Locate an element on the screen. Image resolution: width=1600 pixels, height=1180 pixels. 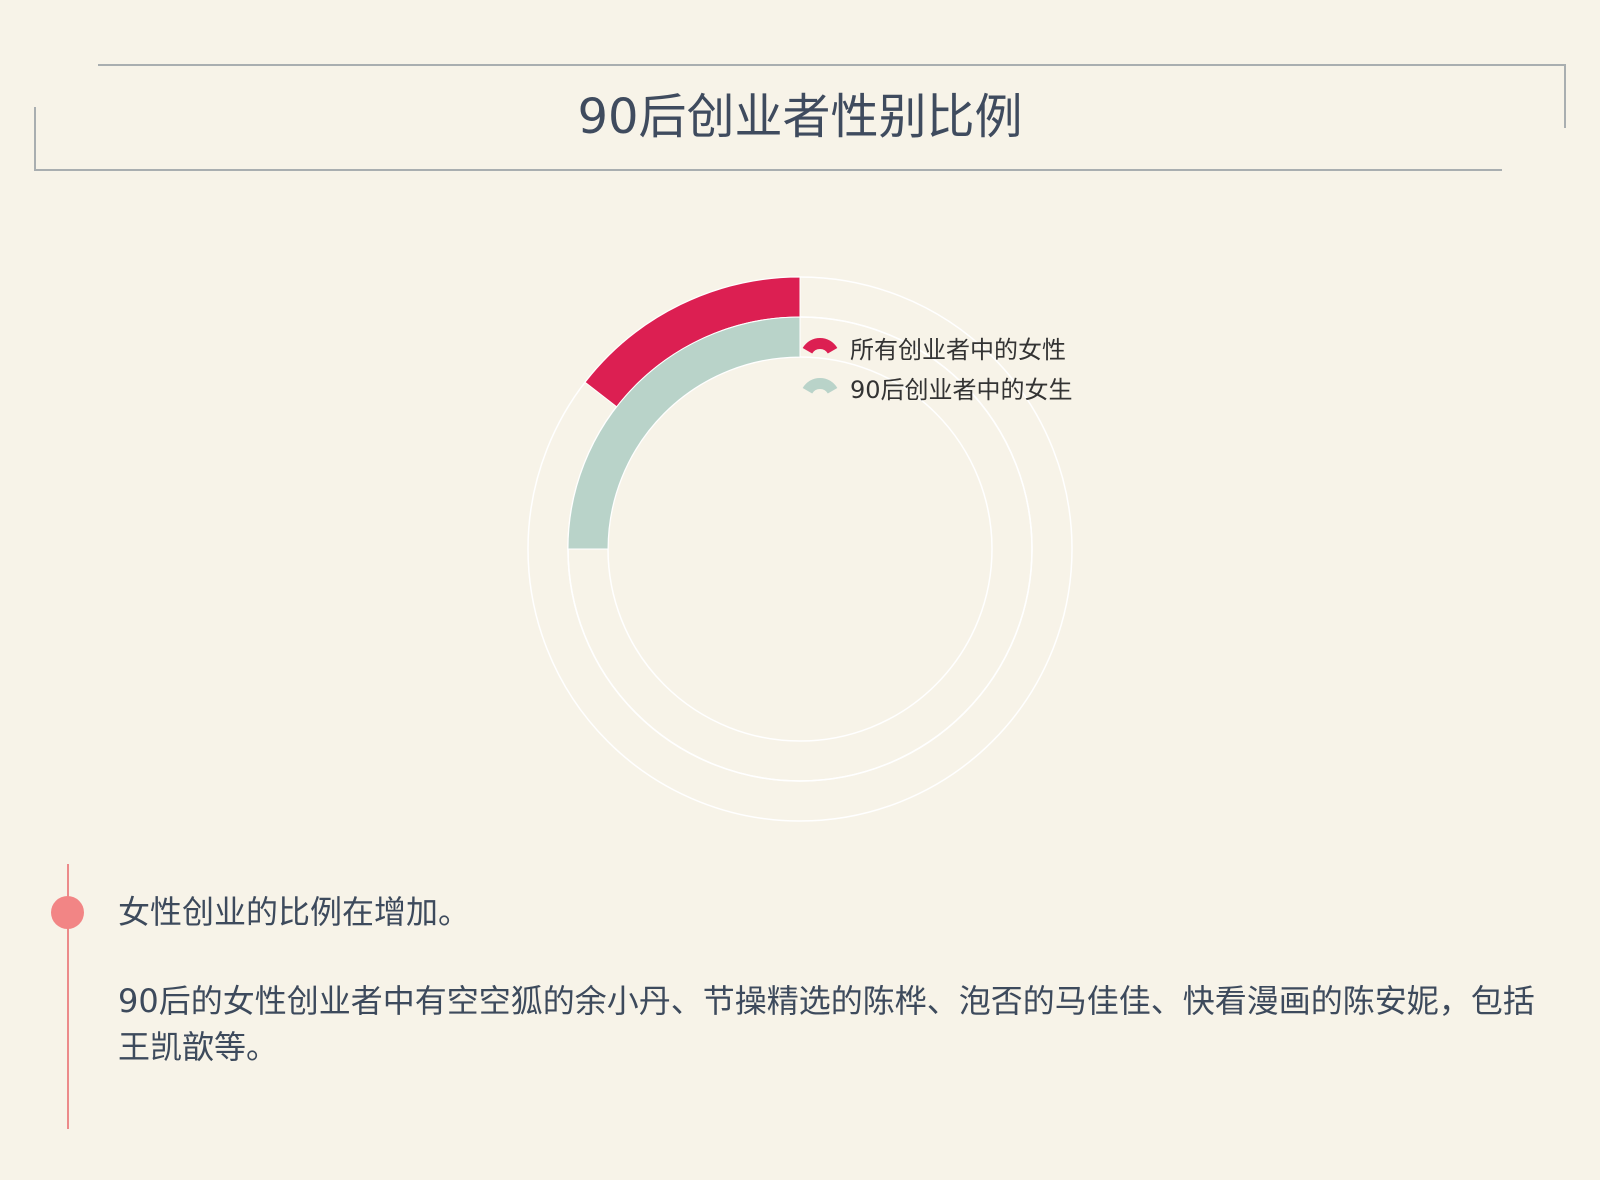
legend-label: 90后创业者中的女生 is located at coordinates (961, 390).